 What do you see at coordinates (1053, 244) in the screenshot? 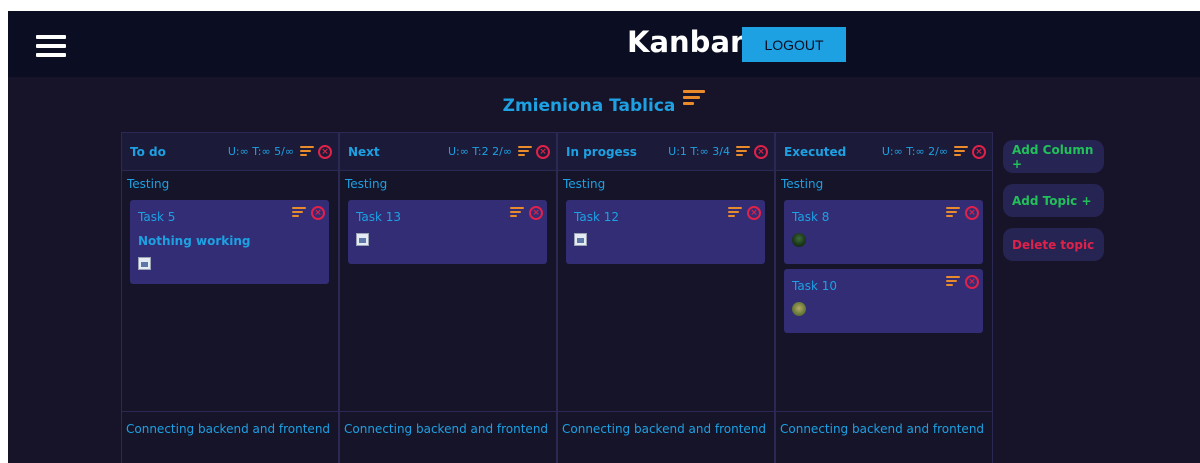
I see `delete-topic-button: Delete topic` at bounding box center [1053, 244].